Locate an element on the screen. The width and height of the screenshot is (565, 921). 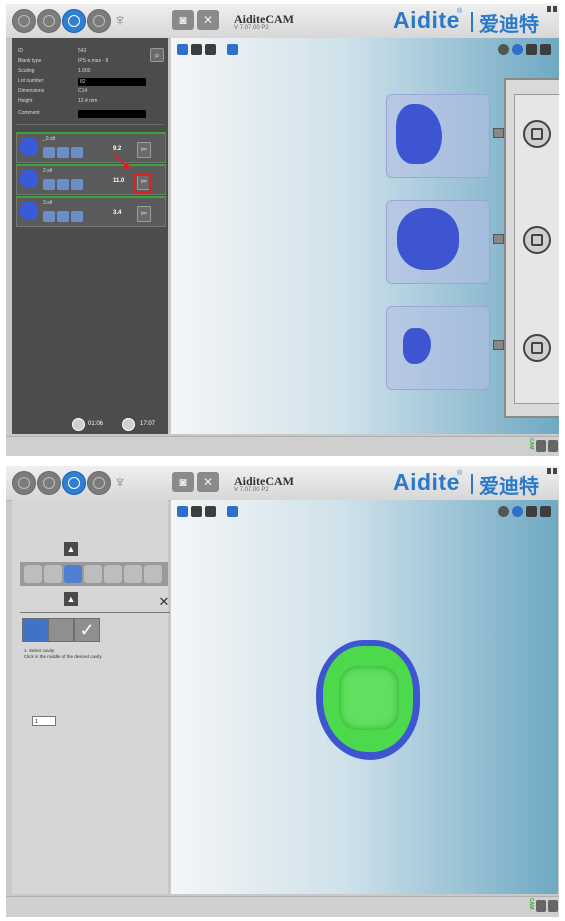
select-cavity-button is located at coordinates (35, 630).